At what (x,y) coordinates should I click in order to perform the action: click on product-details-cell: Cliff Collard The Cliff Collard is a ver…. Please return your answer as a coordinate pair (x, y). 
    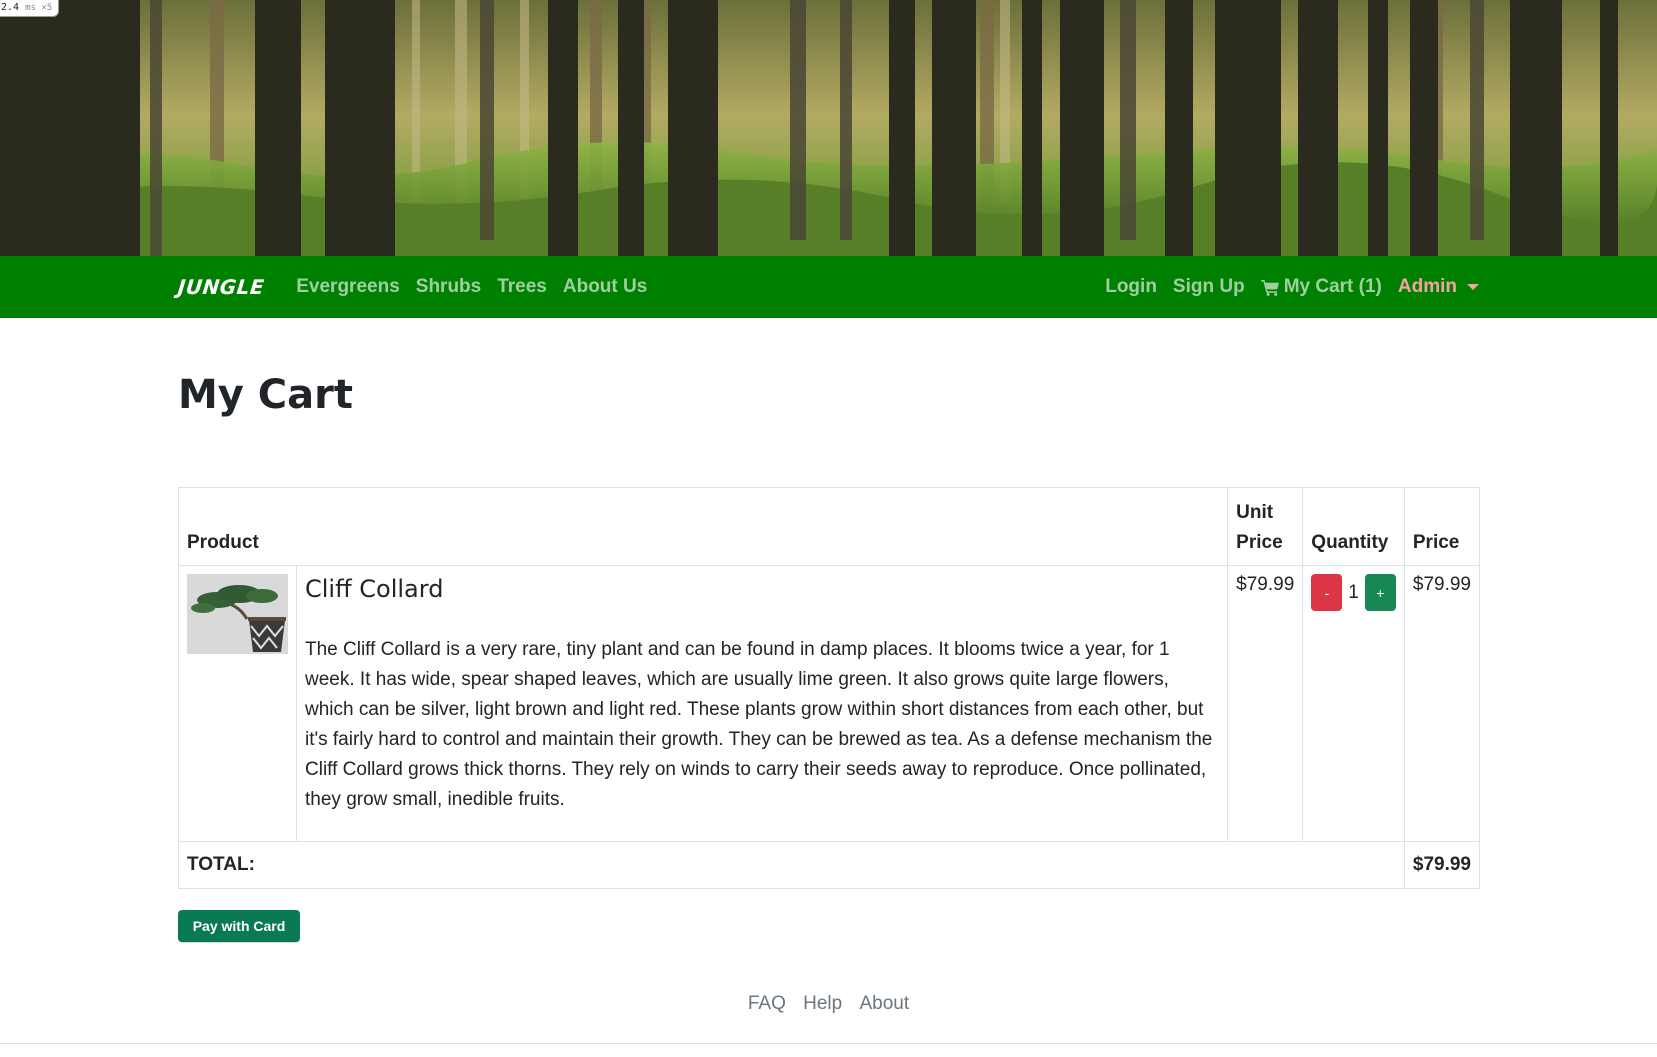
    Looking at the image, I should click on (762, 703).